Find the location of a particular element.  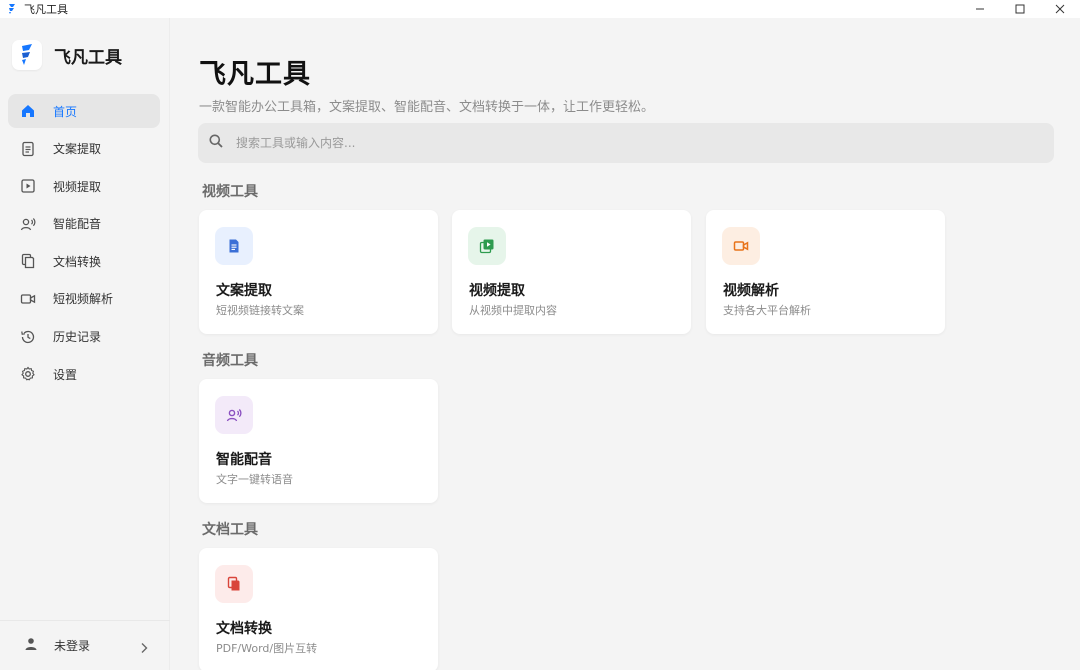

brand: 飞凡工具 is located at coordinates (67, 55).